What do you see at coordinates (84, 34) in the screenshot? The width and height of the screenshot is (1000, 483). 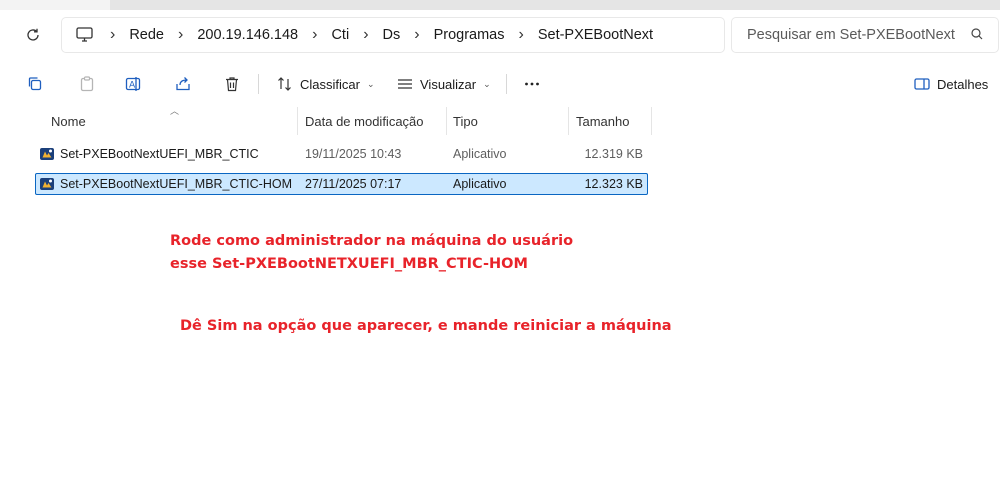 I see `computer-icon` at bounding box center [84, 34].